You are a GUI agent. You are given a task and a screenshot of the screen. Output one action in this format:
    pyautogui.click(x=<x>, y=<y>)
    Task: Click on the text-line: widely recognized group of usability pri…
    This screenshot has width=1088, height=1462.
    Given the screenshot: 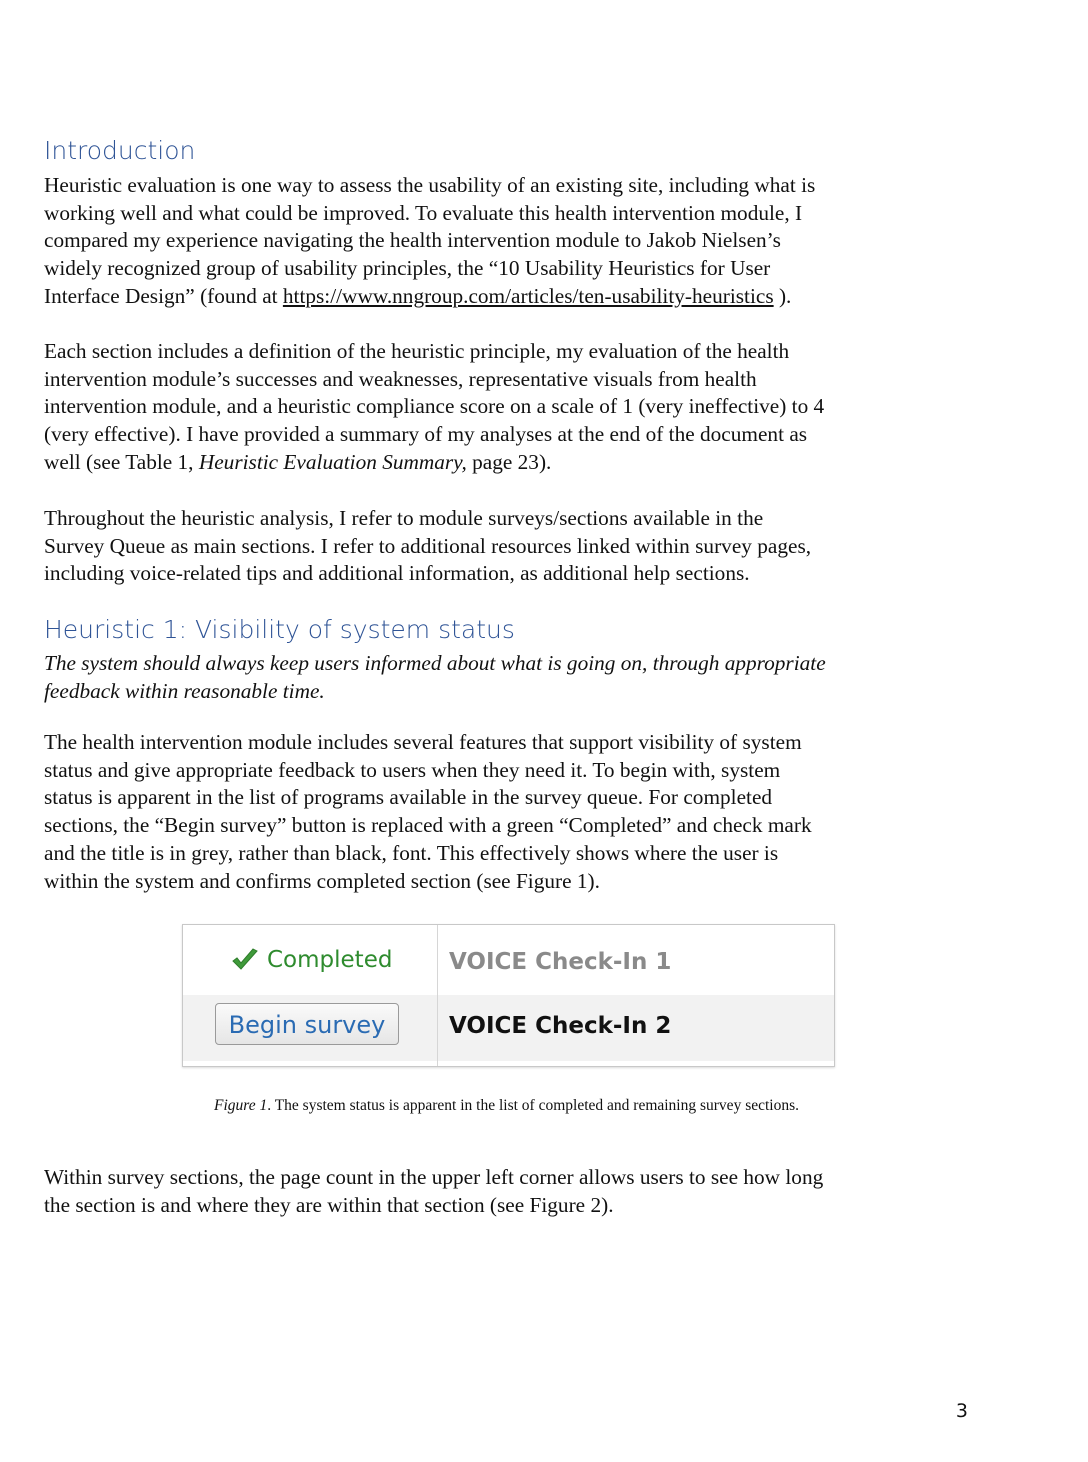 What is the action you would take?
    pyautogui.click(x=407, y=268)
    